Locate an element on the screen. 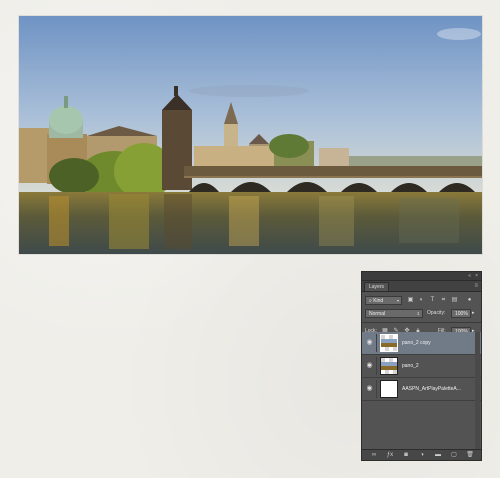  filter-kind-value: Kind is located at coordinates (378, 301).